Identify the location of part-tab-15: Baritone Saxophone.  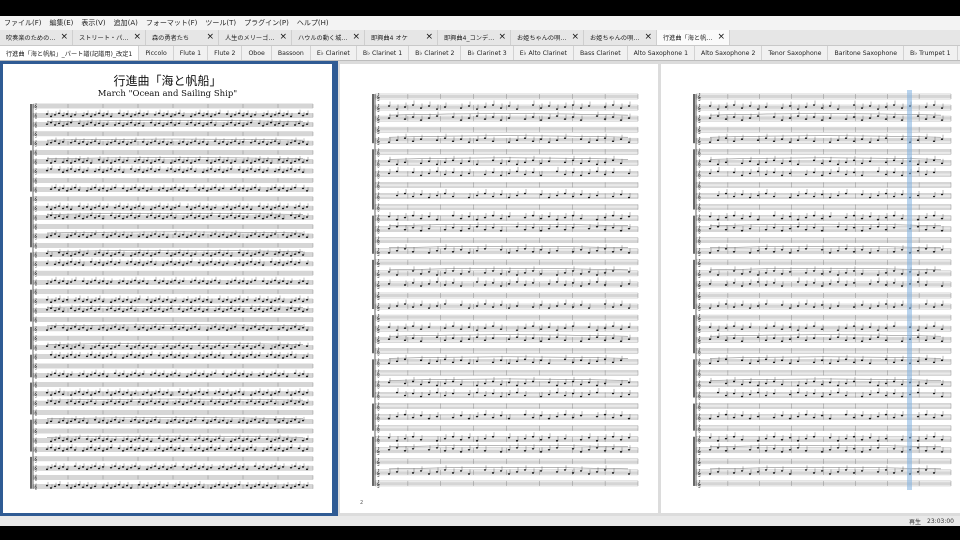
(866, 53).